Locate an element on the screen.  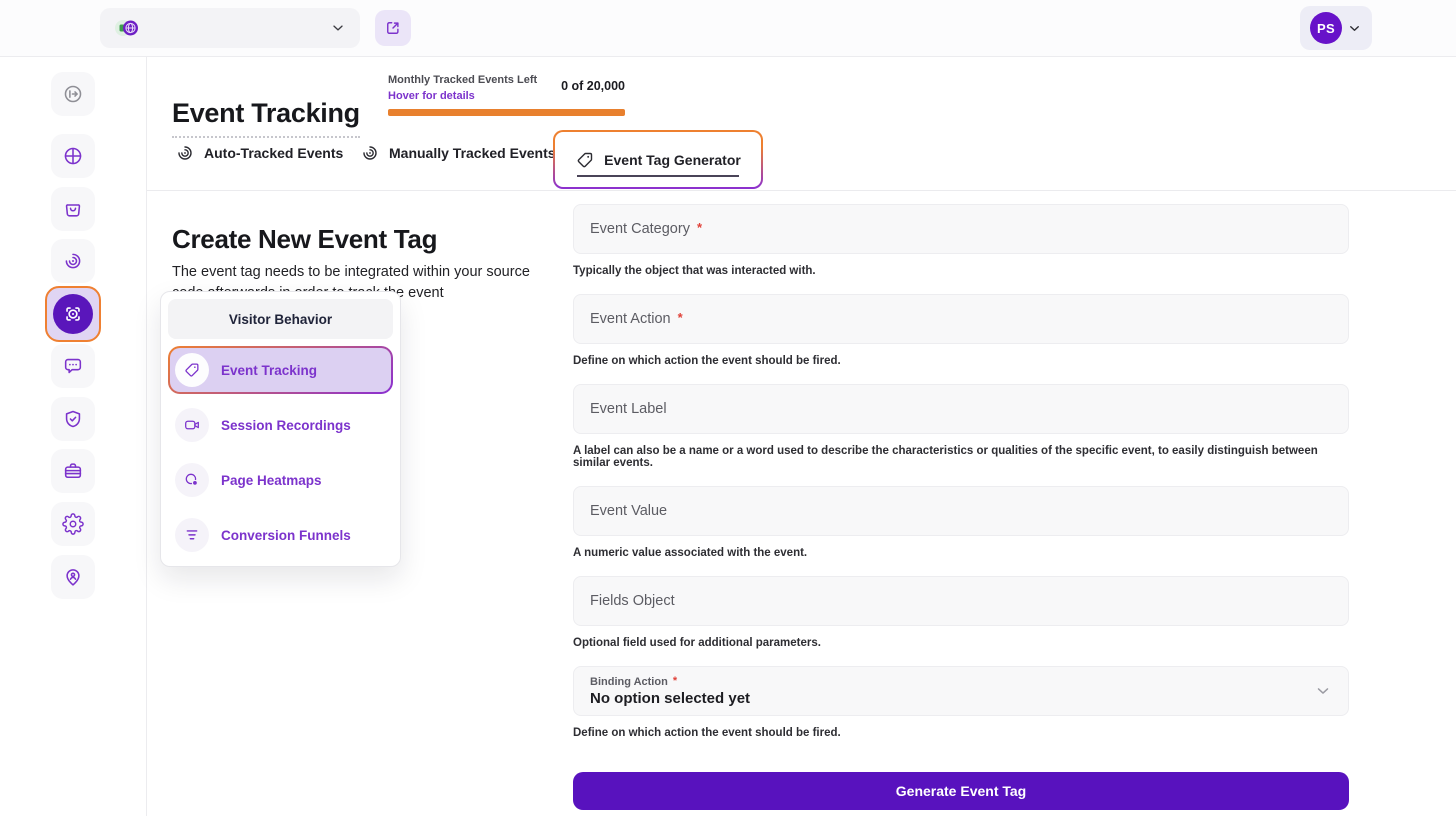
binding-action-select: Binding Action * No option selected yet is located at coordinates (961, 691).